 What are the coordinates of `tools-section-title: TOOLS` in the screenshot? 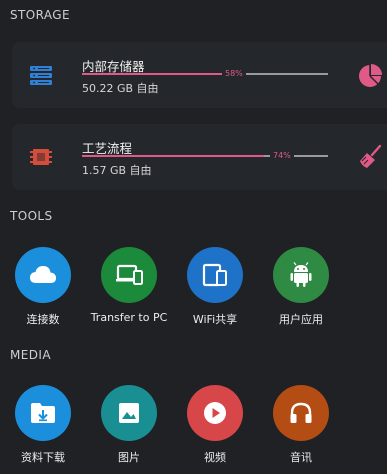 It's located at (31, 216).